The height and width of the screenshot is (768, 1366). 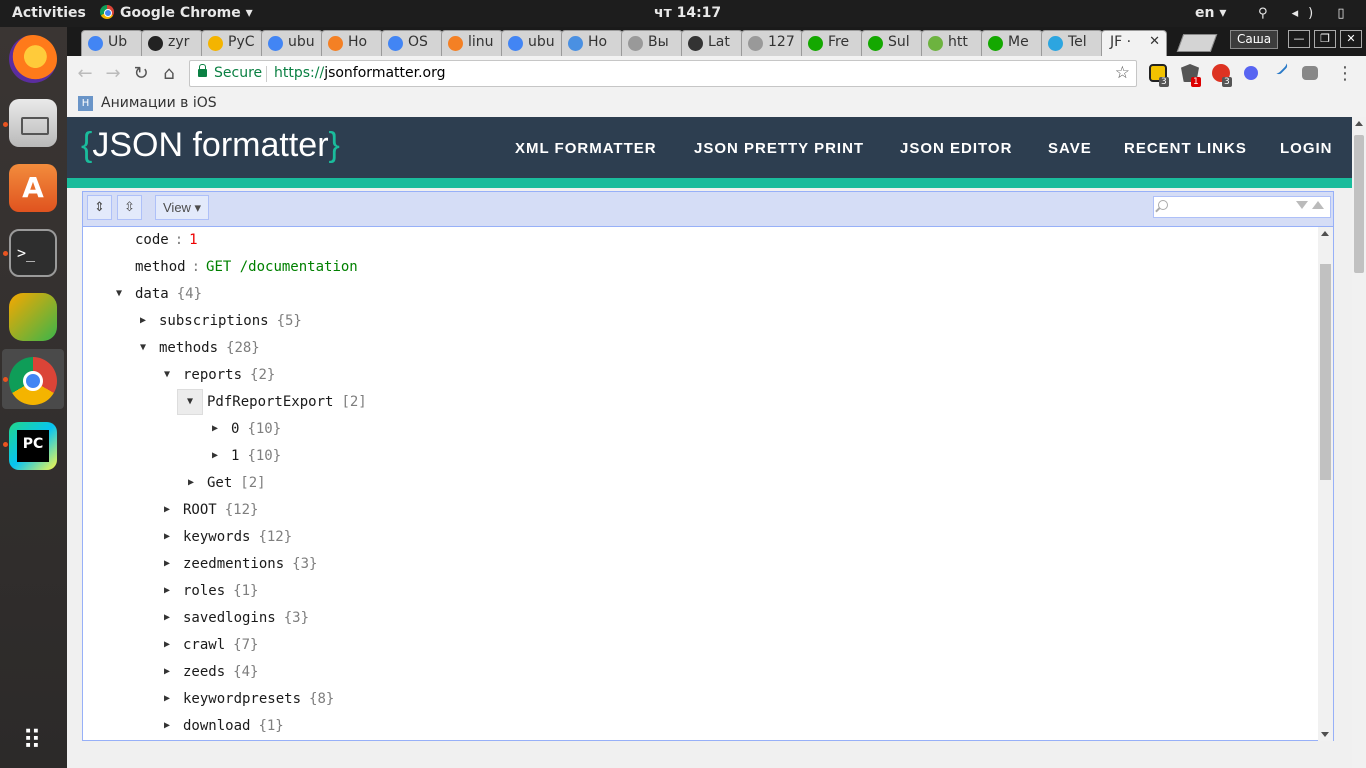 What do you see at coordinates (698, 537) in the screenshot?
I see `tree-row: ▶ keywords {12}` at bounding box center [698, 537].